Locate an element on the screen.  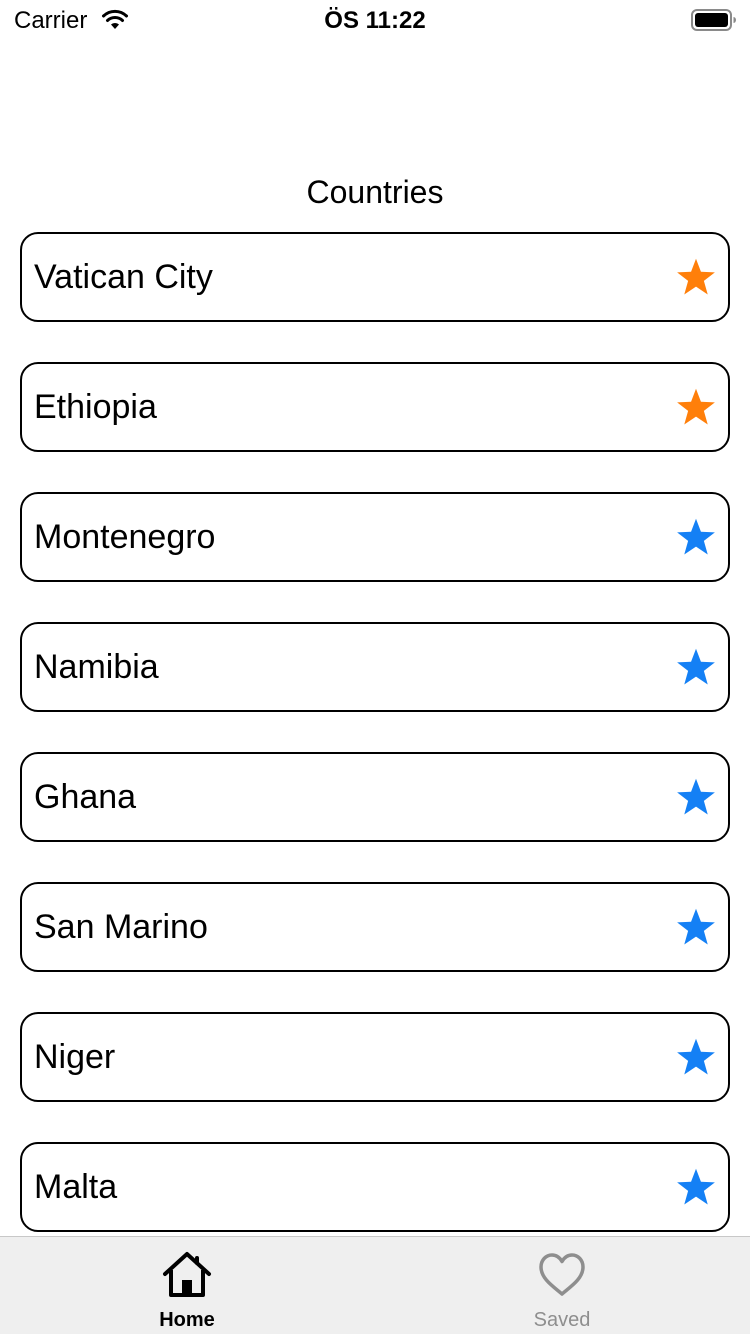
list-item: Ghana is located at coordinates (375, 797).